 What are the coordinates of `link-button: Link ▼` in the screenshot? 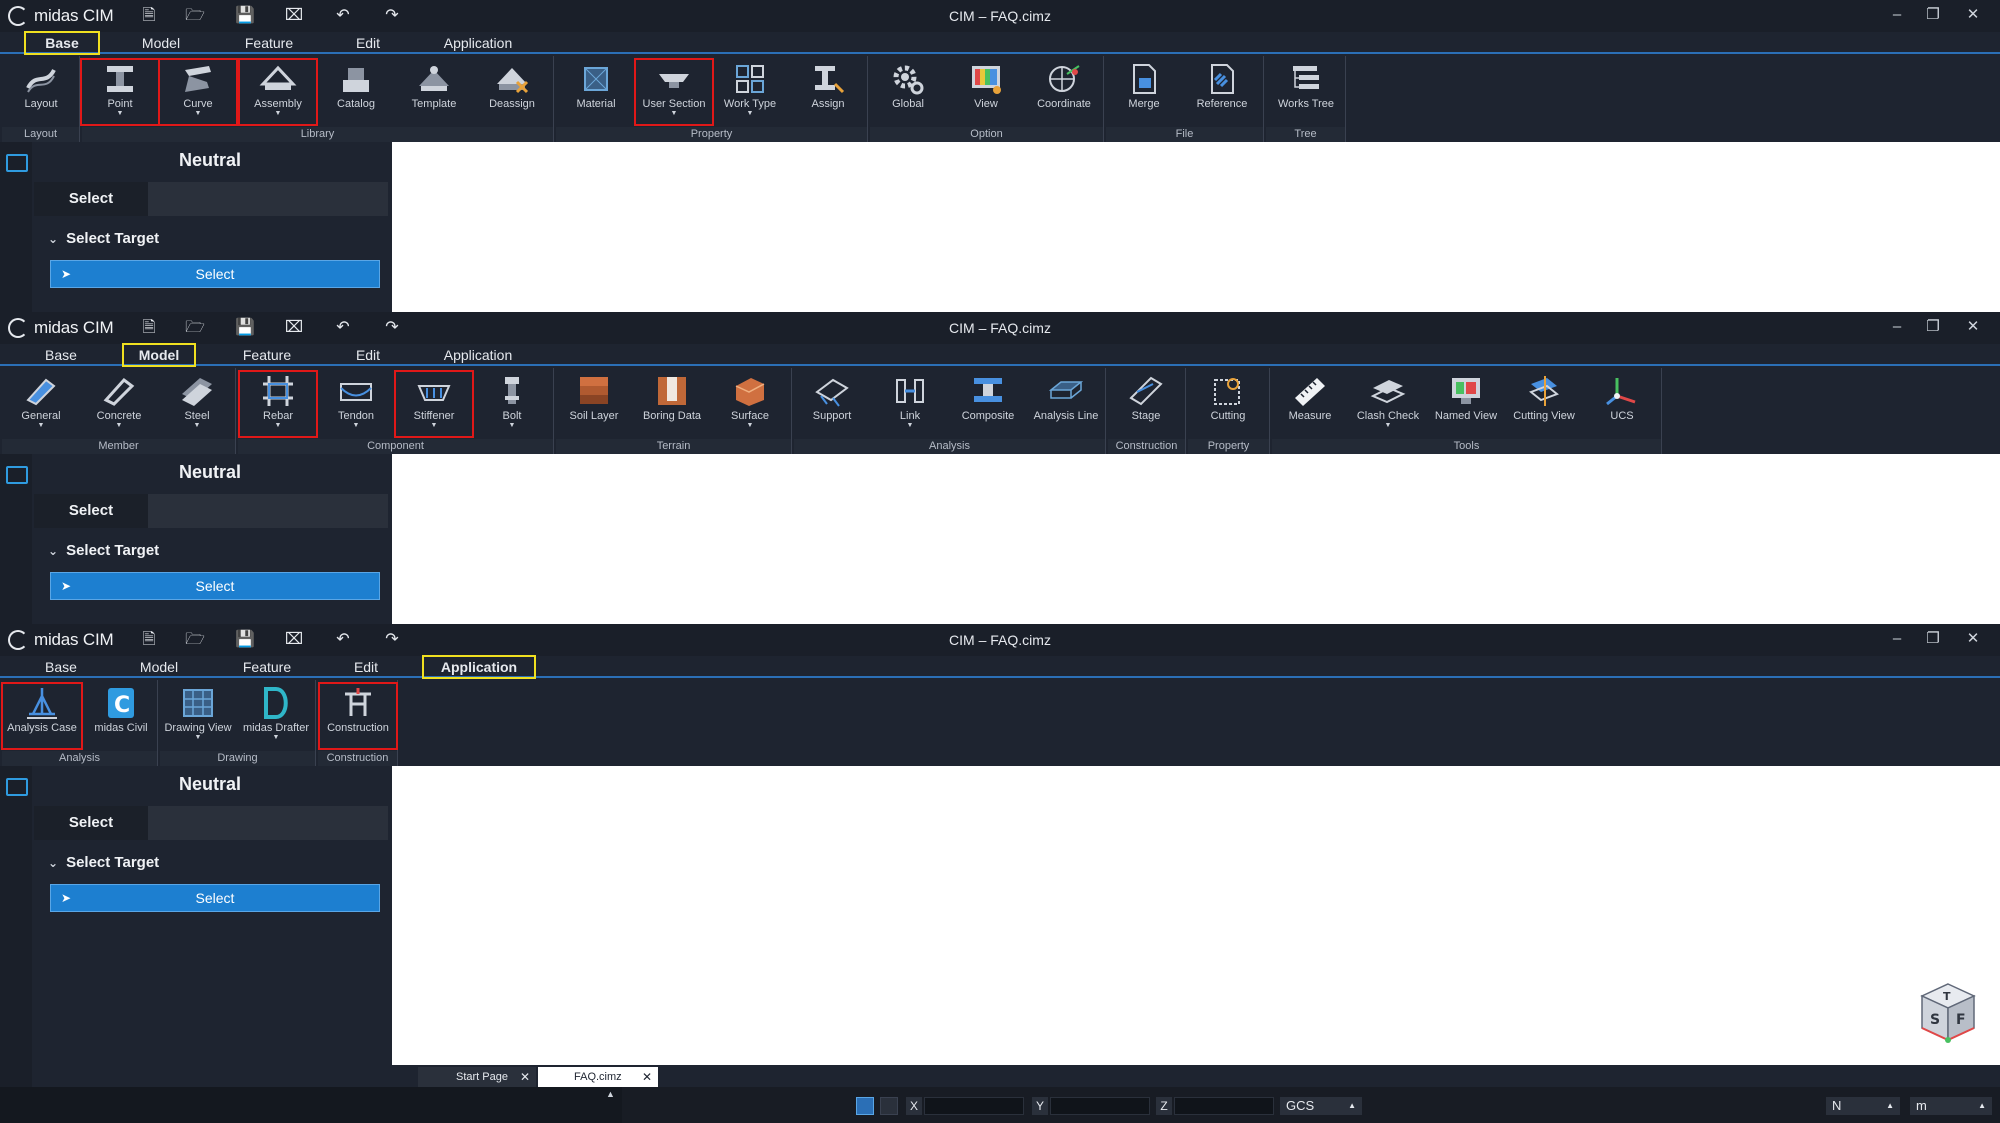 It's located at (910, 404).